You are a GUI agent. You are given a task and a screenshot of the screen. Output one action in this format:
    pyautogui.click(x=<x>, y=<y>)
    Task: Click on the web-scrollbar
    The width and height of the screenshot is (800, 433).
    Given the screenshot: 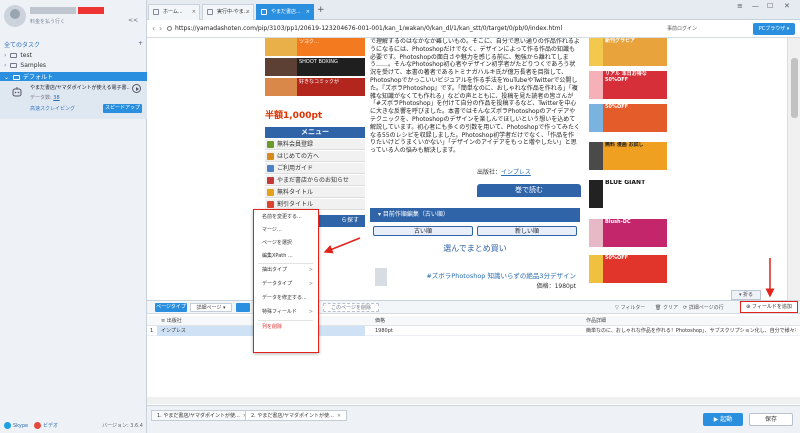 What is the action you would take?
    pyautogui.click(x=793, y=169)
    